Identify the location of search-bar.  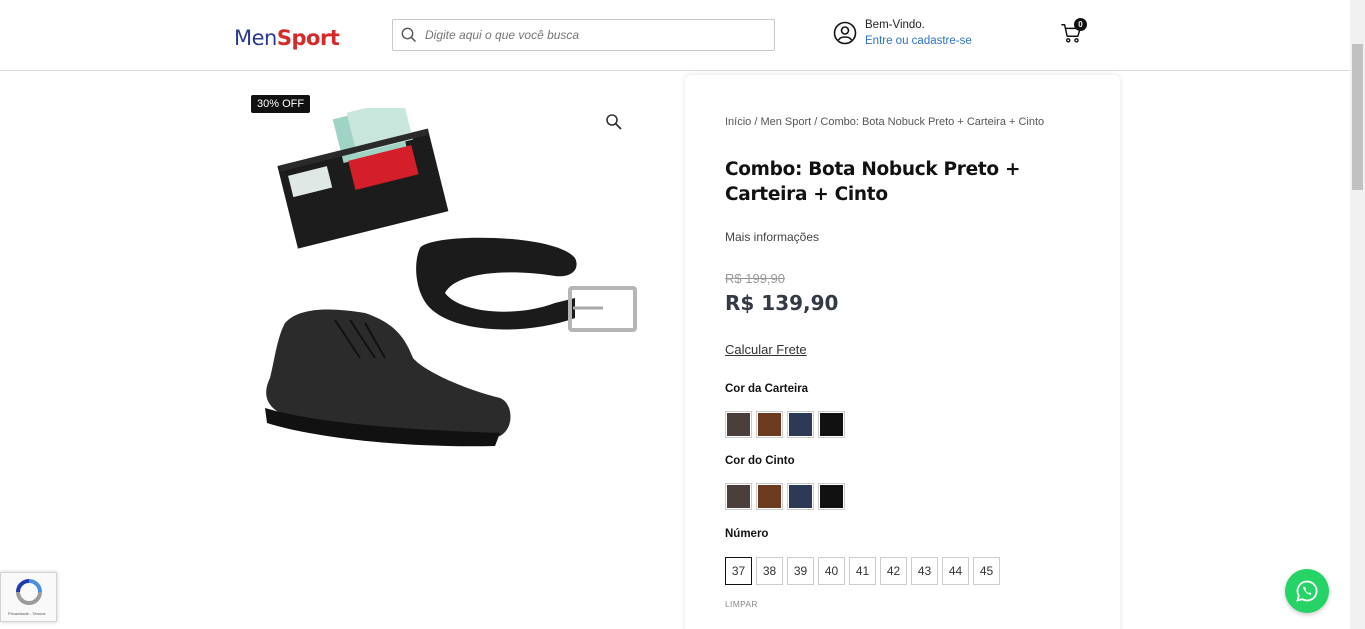
(583, 35).